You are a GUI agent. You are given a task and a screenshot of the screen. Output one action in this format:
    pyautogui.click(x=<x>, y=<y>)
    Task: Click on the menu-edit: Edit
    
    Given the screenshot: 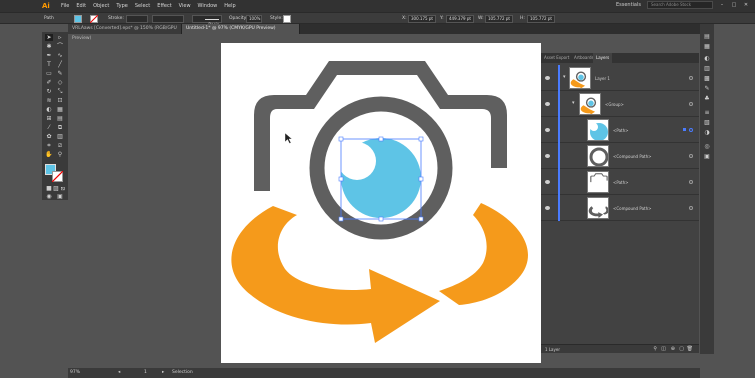 What is the action you would take?
    pyautogui.click(x=81, y=6)
    